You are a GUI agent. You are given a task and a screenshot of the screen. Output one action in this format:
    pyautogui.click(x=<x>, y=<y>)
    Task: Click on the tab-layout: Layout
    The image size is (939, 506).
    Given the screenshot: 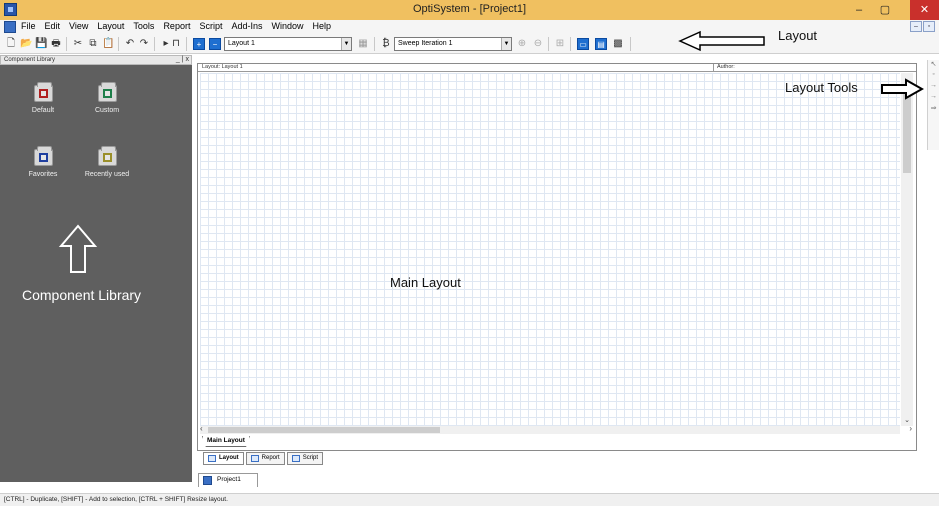 What is the action you would take?
    pyautogui.click(x=223, y=458)
    